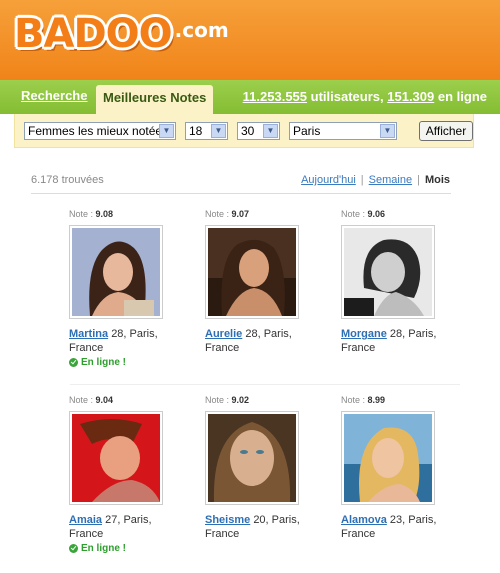 Image resolution: width=500 pixels, height=573 pixels. Describe the element at coordinates (343, 131) in the screenshot. I see `city-select: Paris ▼` at that location.